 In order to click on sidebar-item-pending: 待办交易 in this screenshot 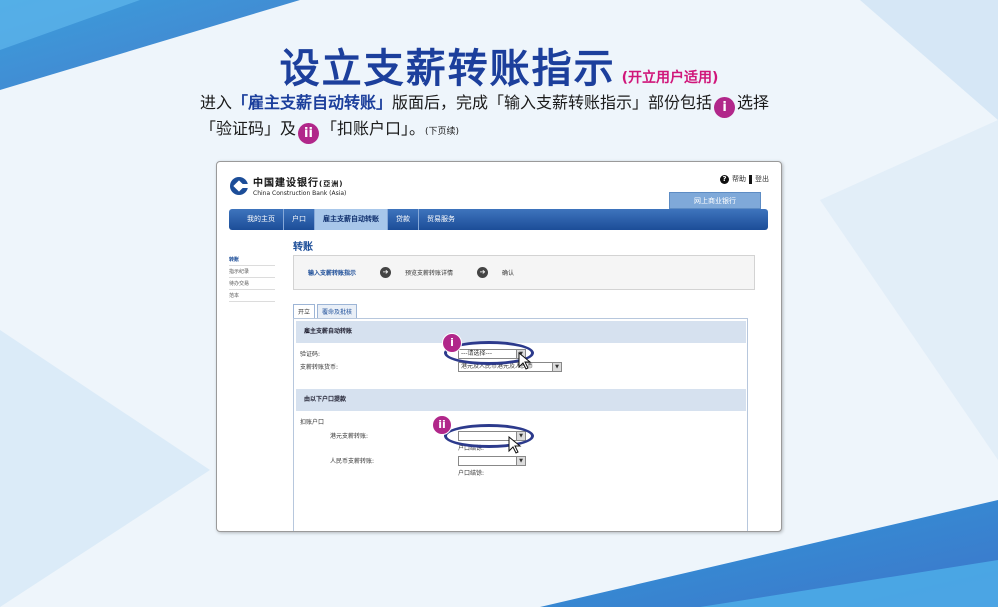, I will do `click(252, 284)`.